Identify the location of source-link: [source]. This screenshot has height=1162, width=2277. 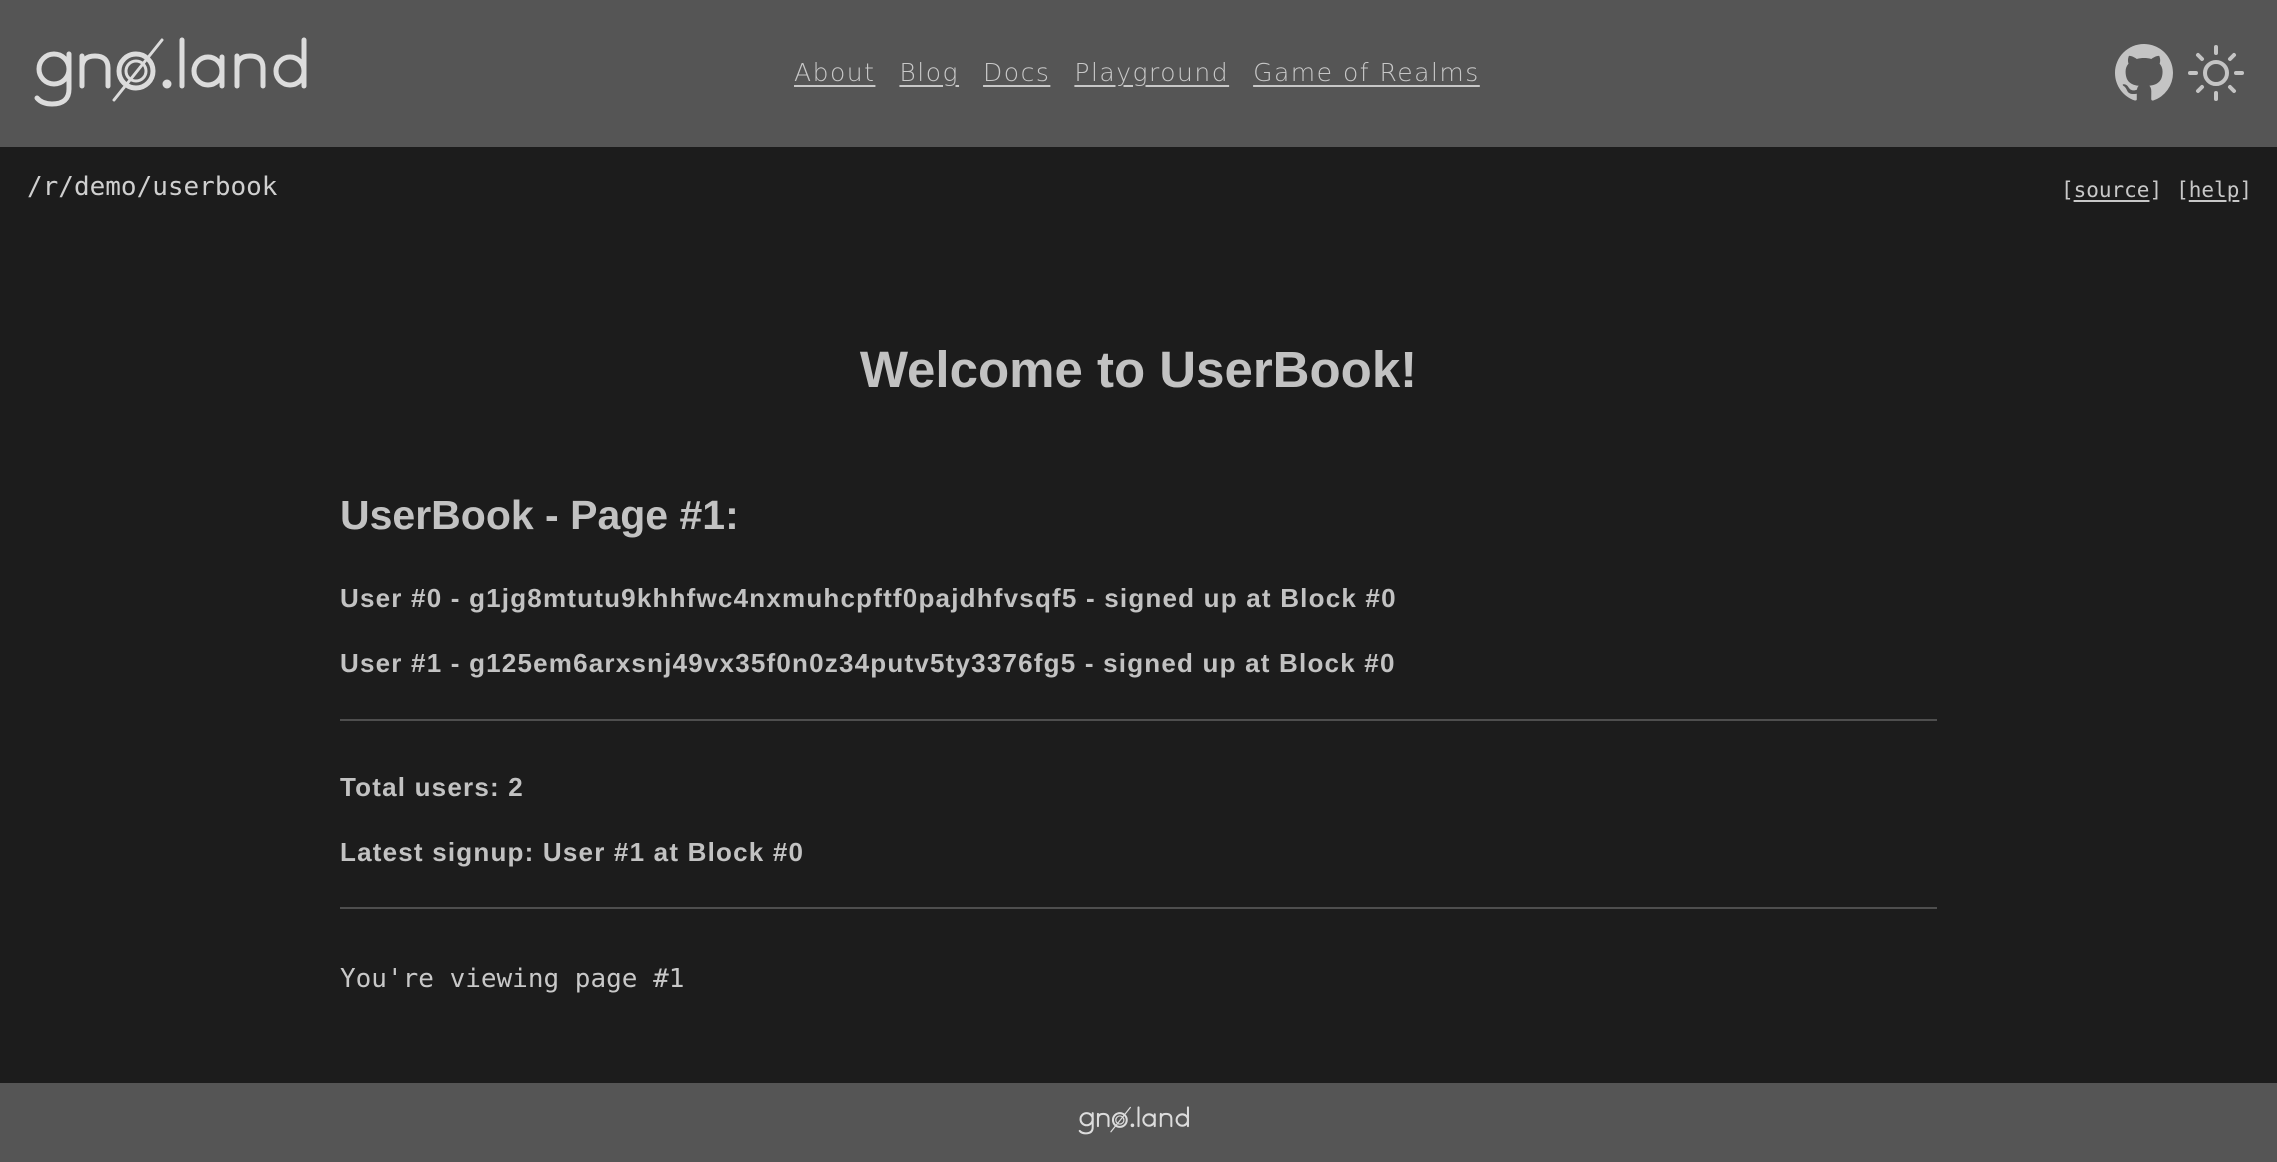
(2111, 190).